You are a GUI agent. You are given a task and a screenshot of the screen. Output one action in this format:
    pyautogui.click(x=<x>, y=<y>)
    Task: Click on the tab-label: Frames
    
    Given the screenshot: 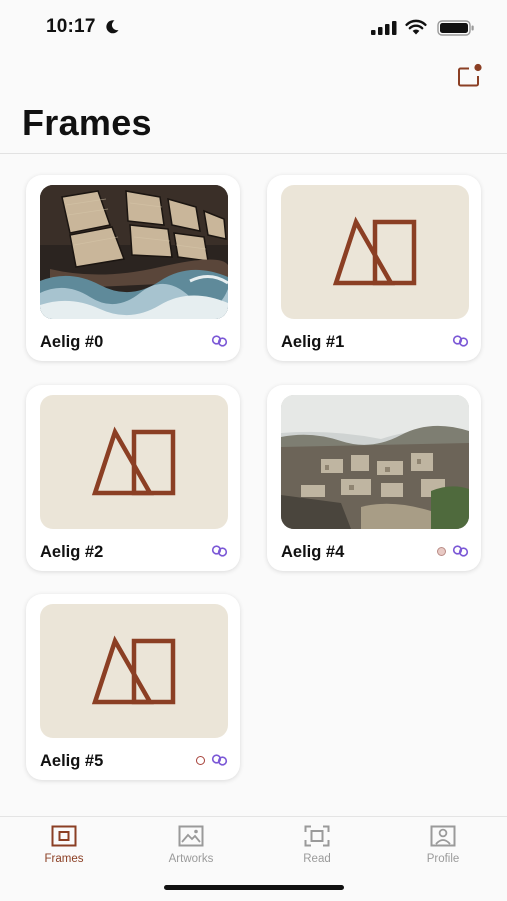 What is the action you would take?
    pyautogui.click(x=64, y=859)
    